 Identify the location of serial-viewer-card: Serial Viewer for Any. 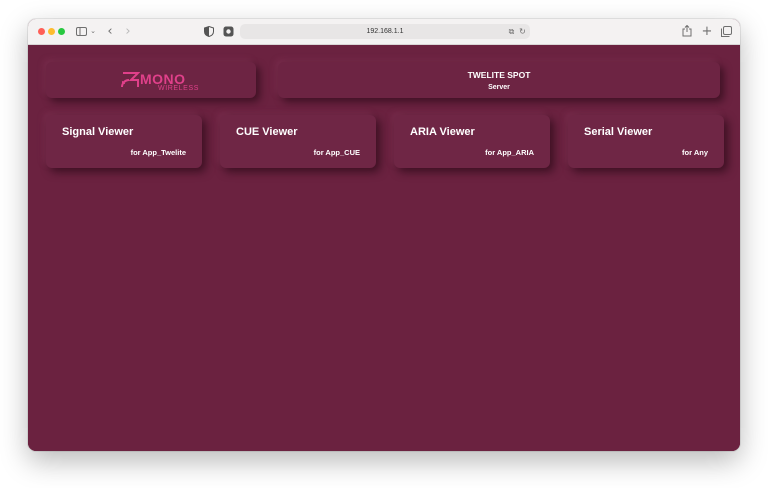
(646, 141).